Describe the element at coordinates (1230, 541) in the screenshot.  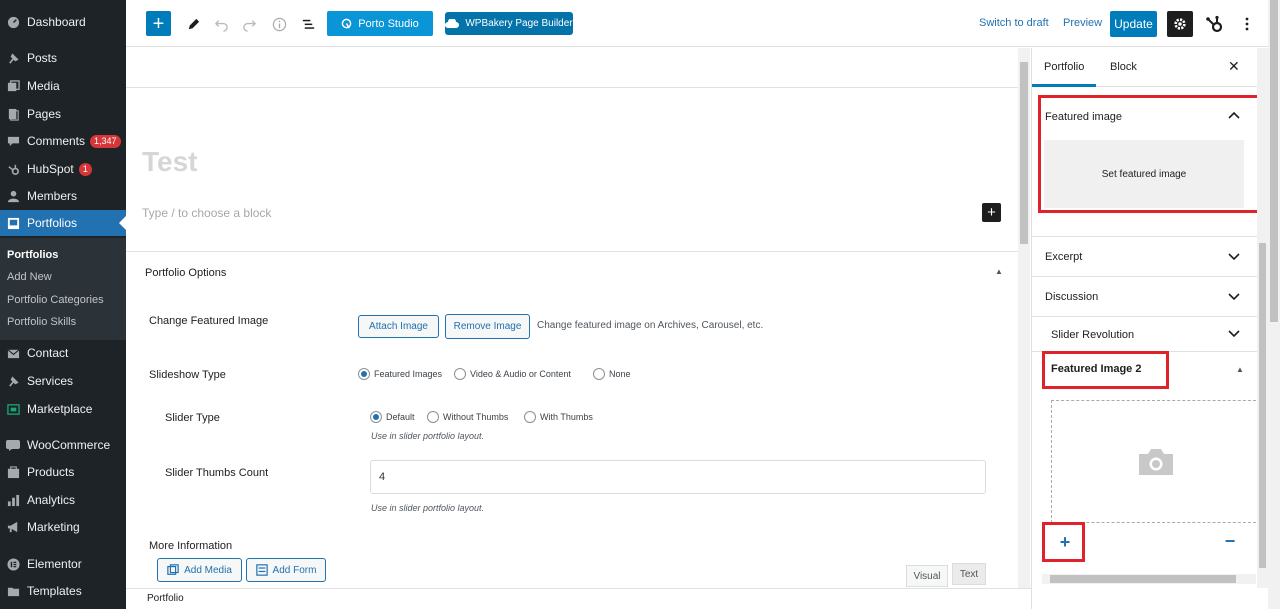
I see `remove-image-button: −` at that location.